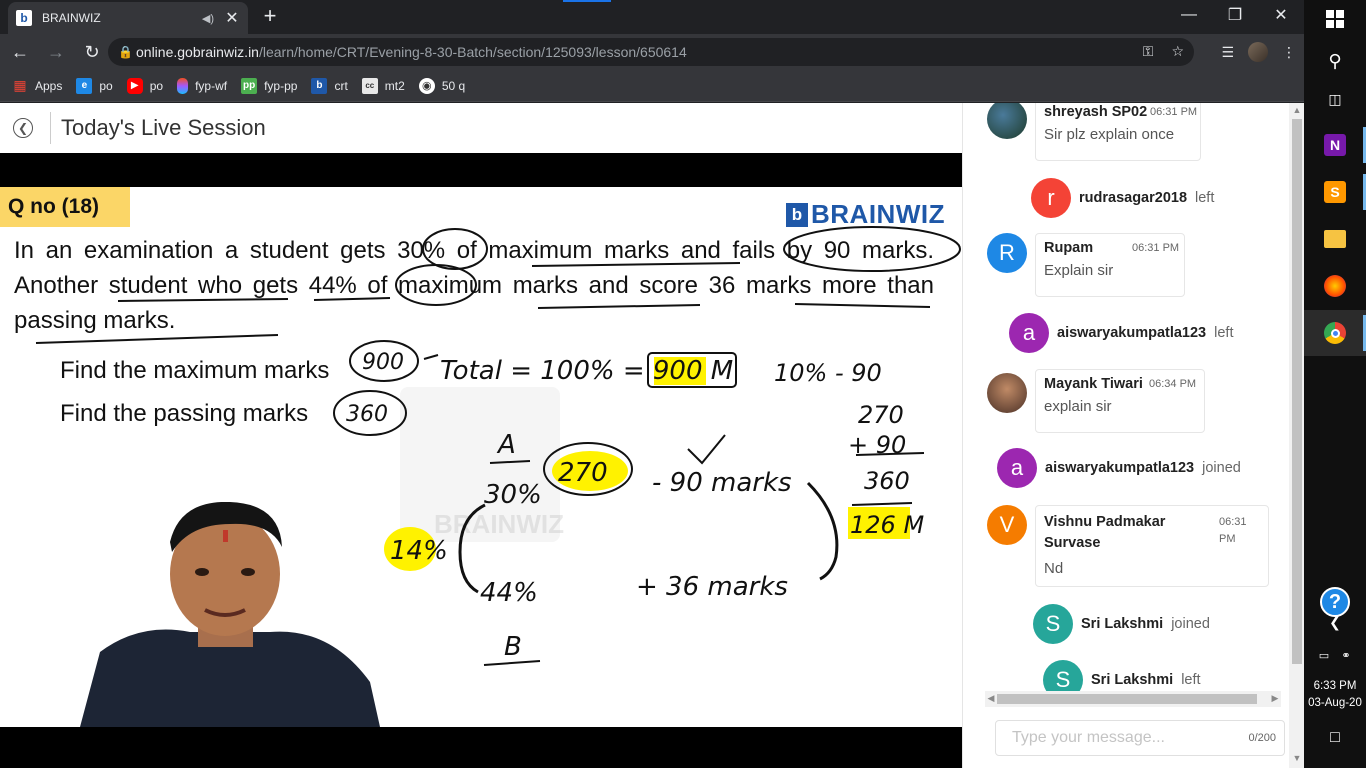 The image size is (1366, 768). Describe the element at coordinates (1173, 384) in the screenshot. I see `message-time: 06:34 PM` at that location.